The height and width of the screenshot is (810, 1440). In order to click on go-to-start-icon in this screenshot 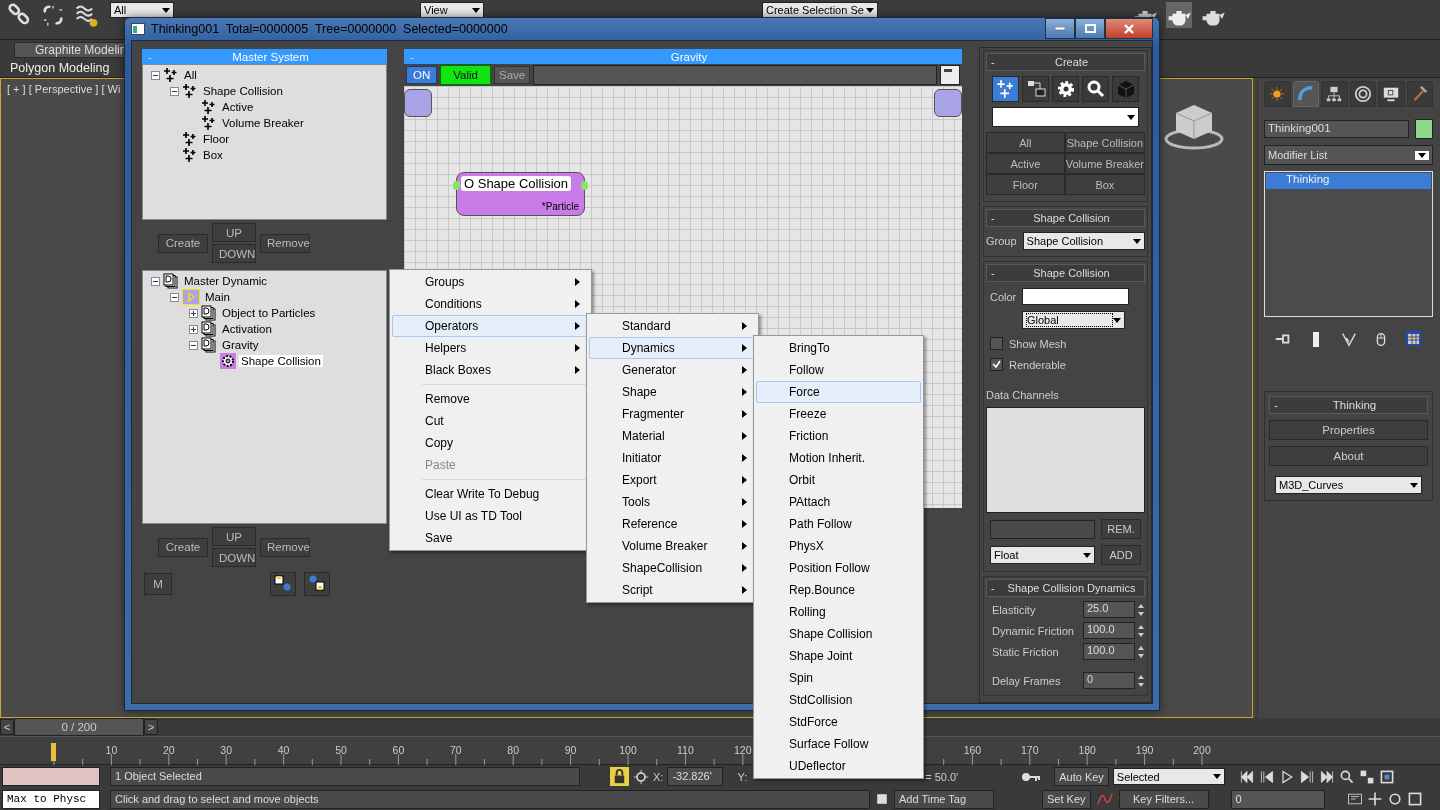, I will do `click(1246, 776)`.